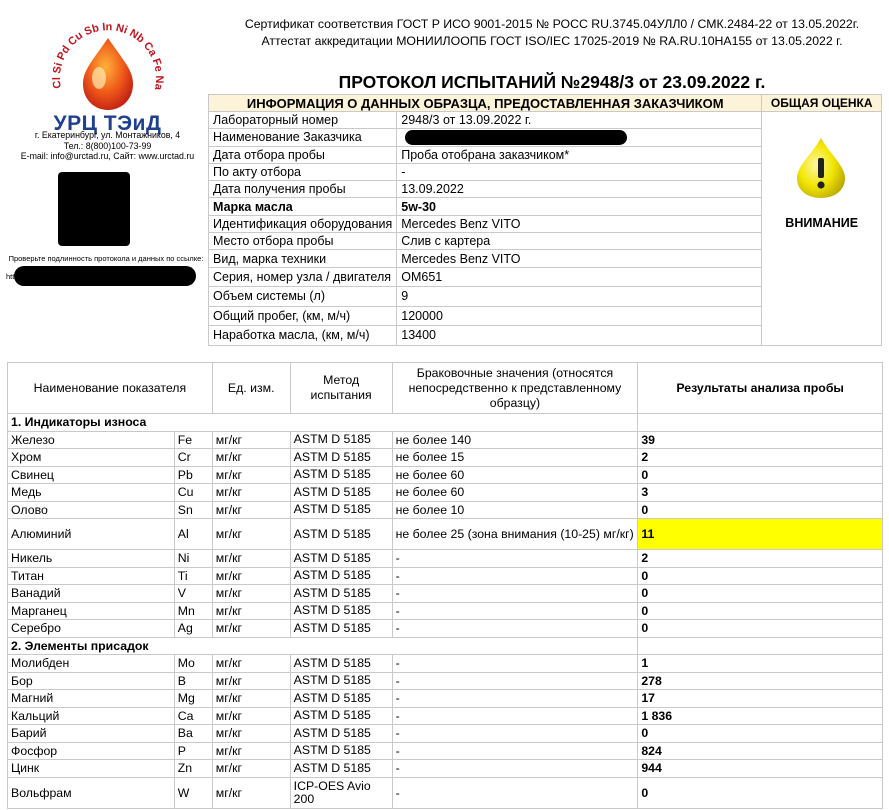 This screenshot has height=810, width=889. What do you see at coordinates (579, 335) in the screenshot?
I see `info-value: 13400` at bounding box center [579, 335].